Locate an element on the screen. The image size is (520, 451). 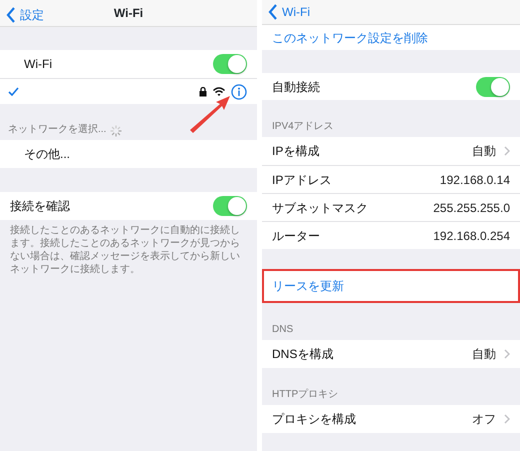
row-label: IPを構成 is located at coordinates (296, 151).